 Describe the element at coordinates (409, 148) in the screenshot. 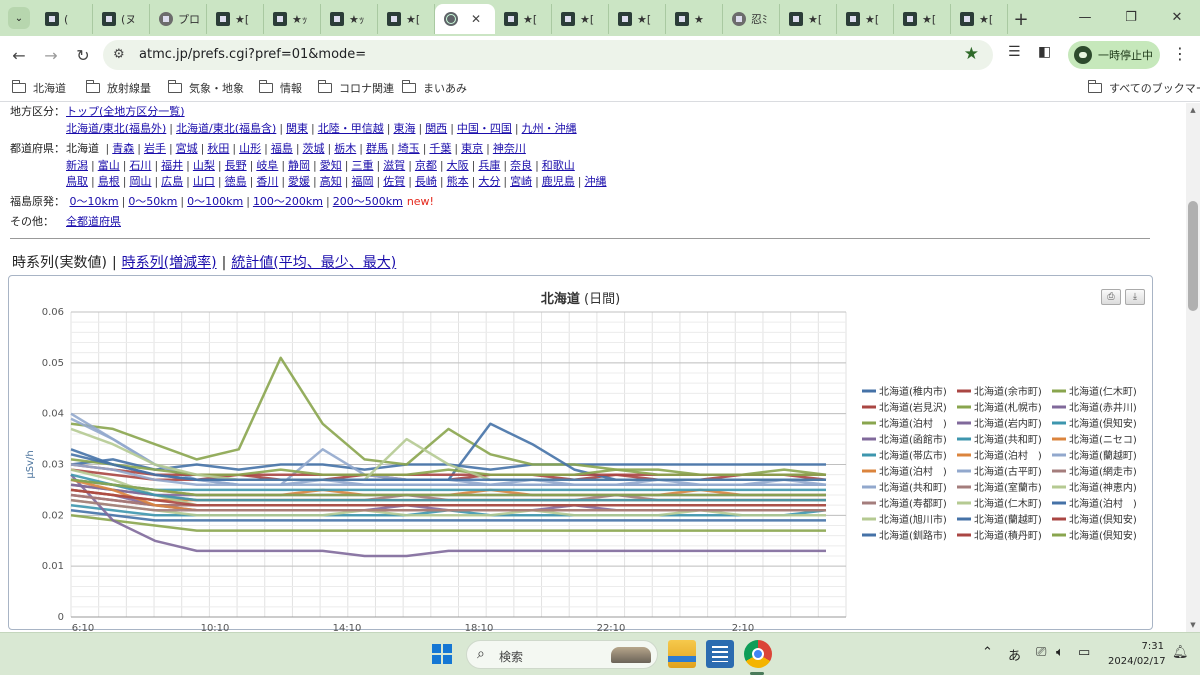

I see `nav-link: 埼玉` at that location.